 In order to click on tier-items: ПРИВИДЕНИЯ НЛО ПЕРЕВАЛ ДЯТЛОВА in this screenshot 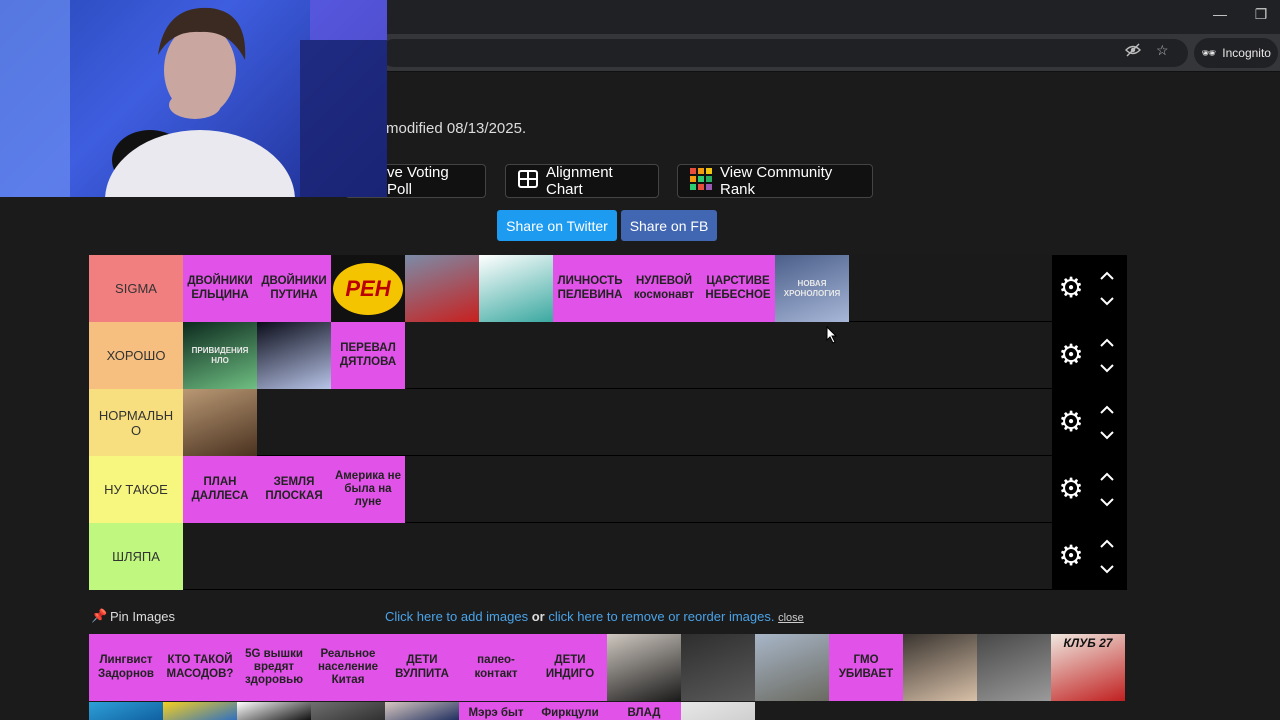, I will do `click(294, 355)`.